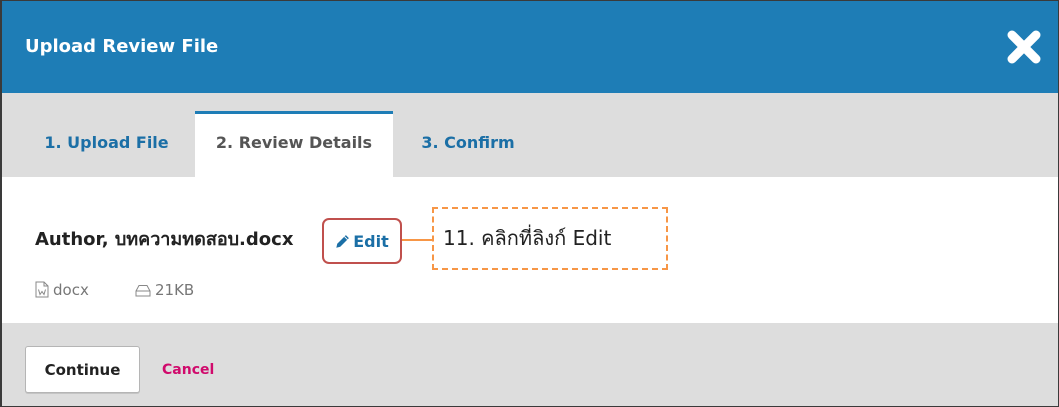  I want to click on tab-label: 3. Confirm, so click(468, 142).